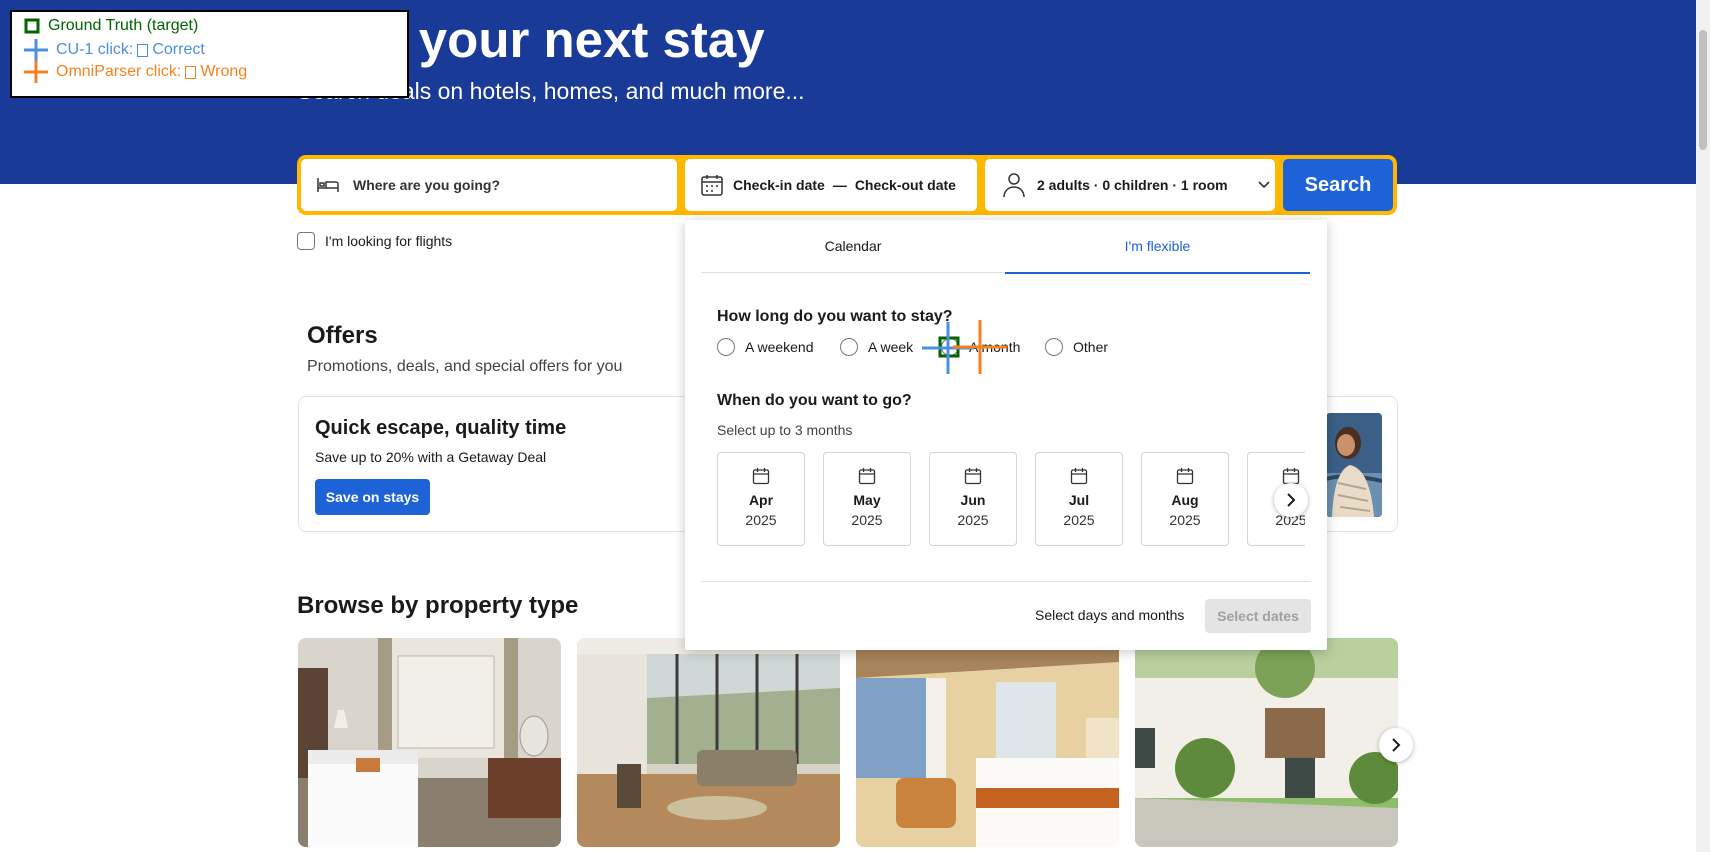 Image resolution: width=1710 pixels, height=852 pixels. What do you see at coordinates (1006, 581) in the screenshot?
I see `popup-divider` at bounding box center [1006, 581].